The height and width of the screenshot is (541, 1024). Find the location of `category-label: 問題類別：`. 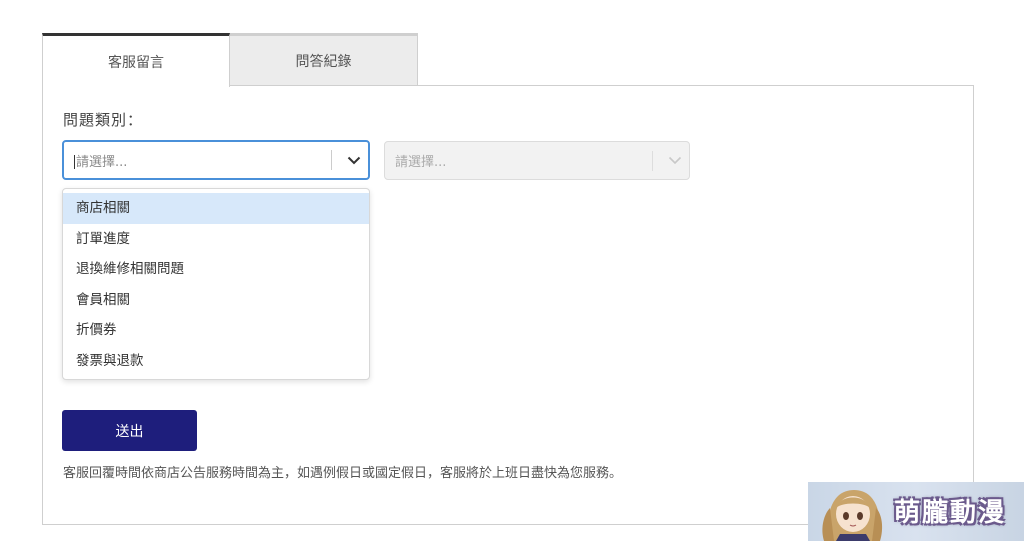

category-label: 問題類別： is located at coordinates (103, 120).